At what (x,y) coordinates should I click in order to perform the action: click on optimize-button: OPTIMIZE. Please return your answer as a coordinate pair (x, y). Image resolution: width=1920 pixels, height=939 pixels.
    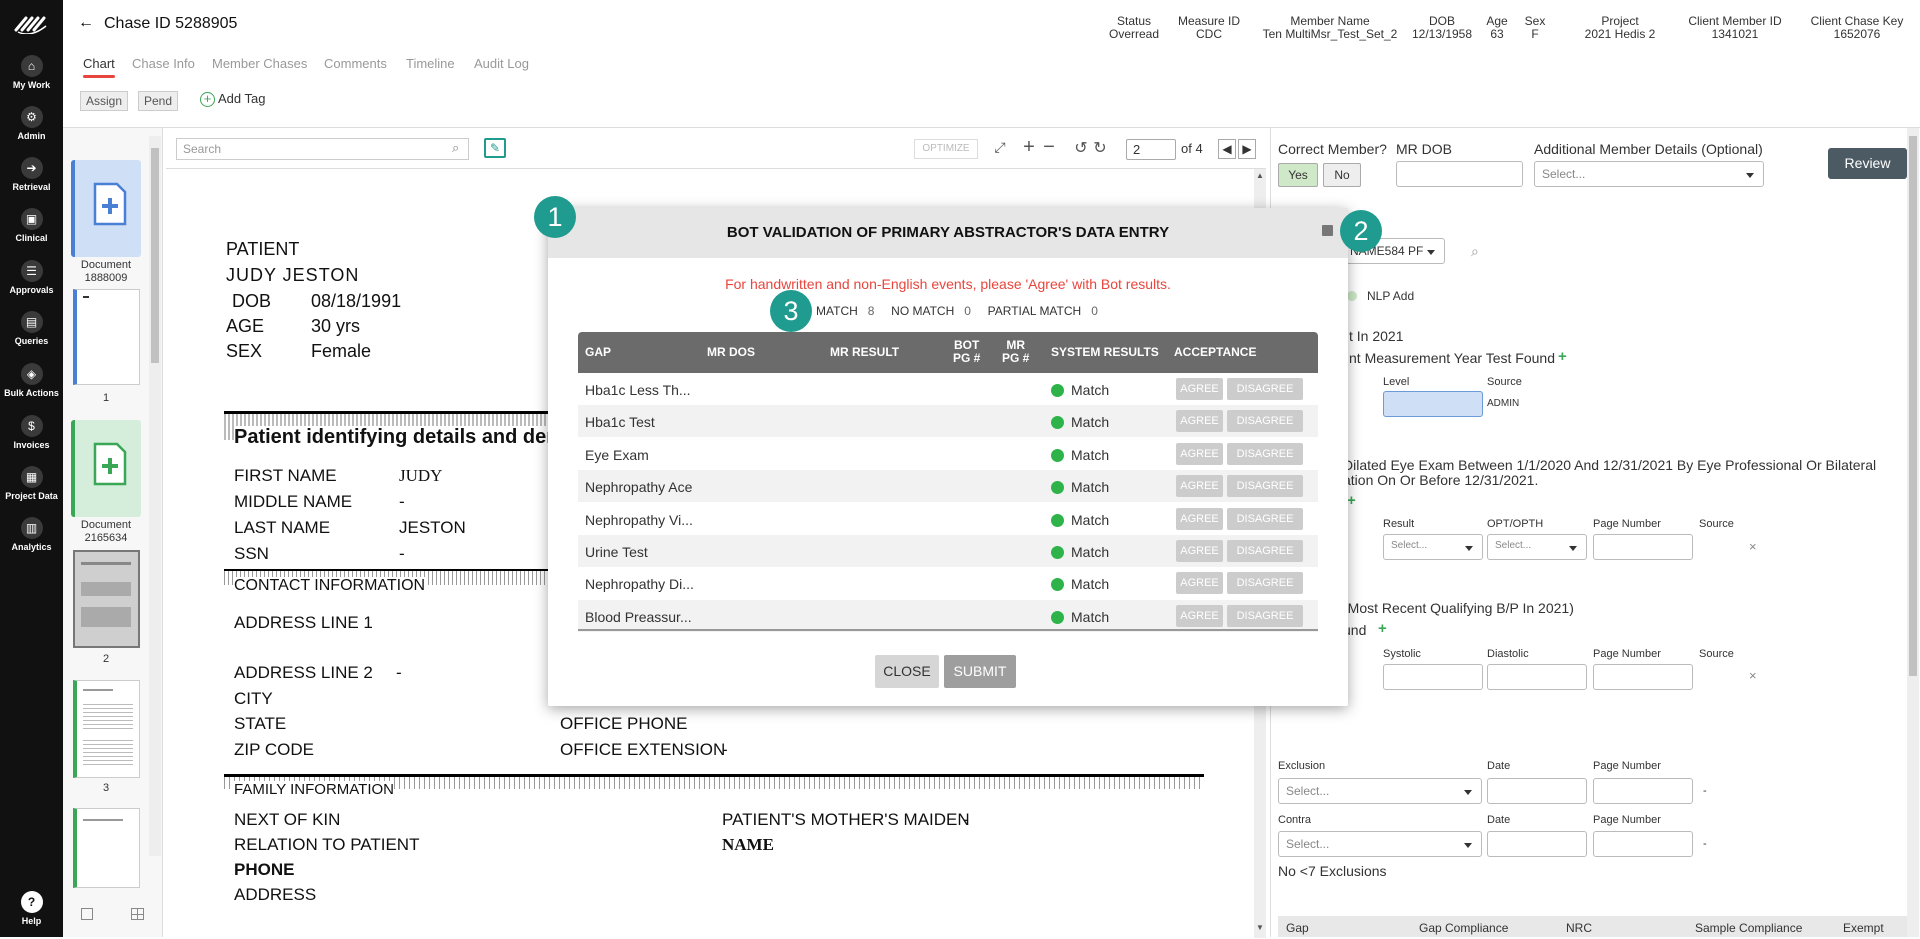
    Looking at the image, I should click on (946, 149).